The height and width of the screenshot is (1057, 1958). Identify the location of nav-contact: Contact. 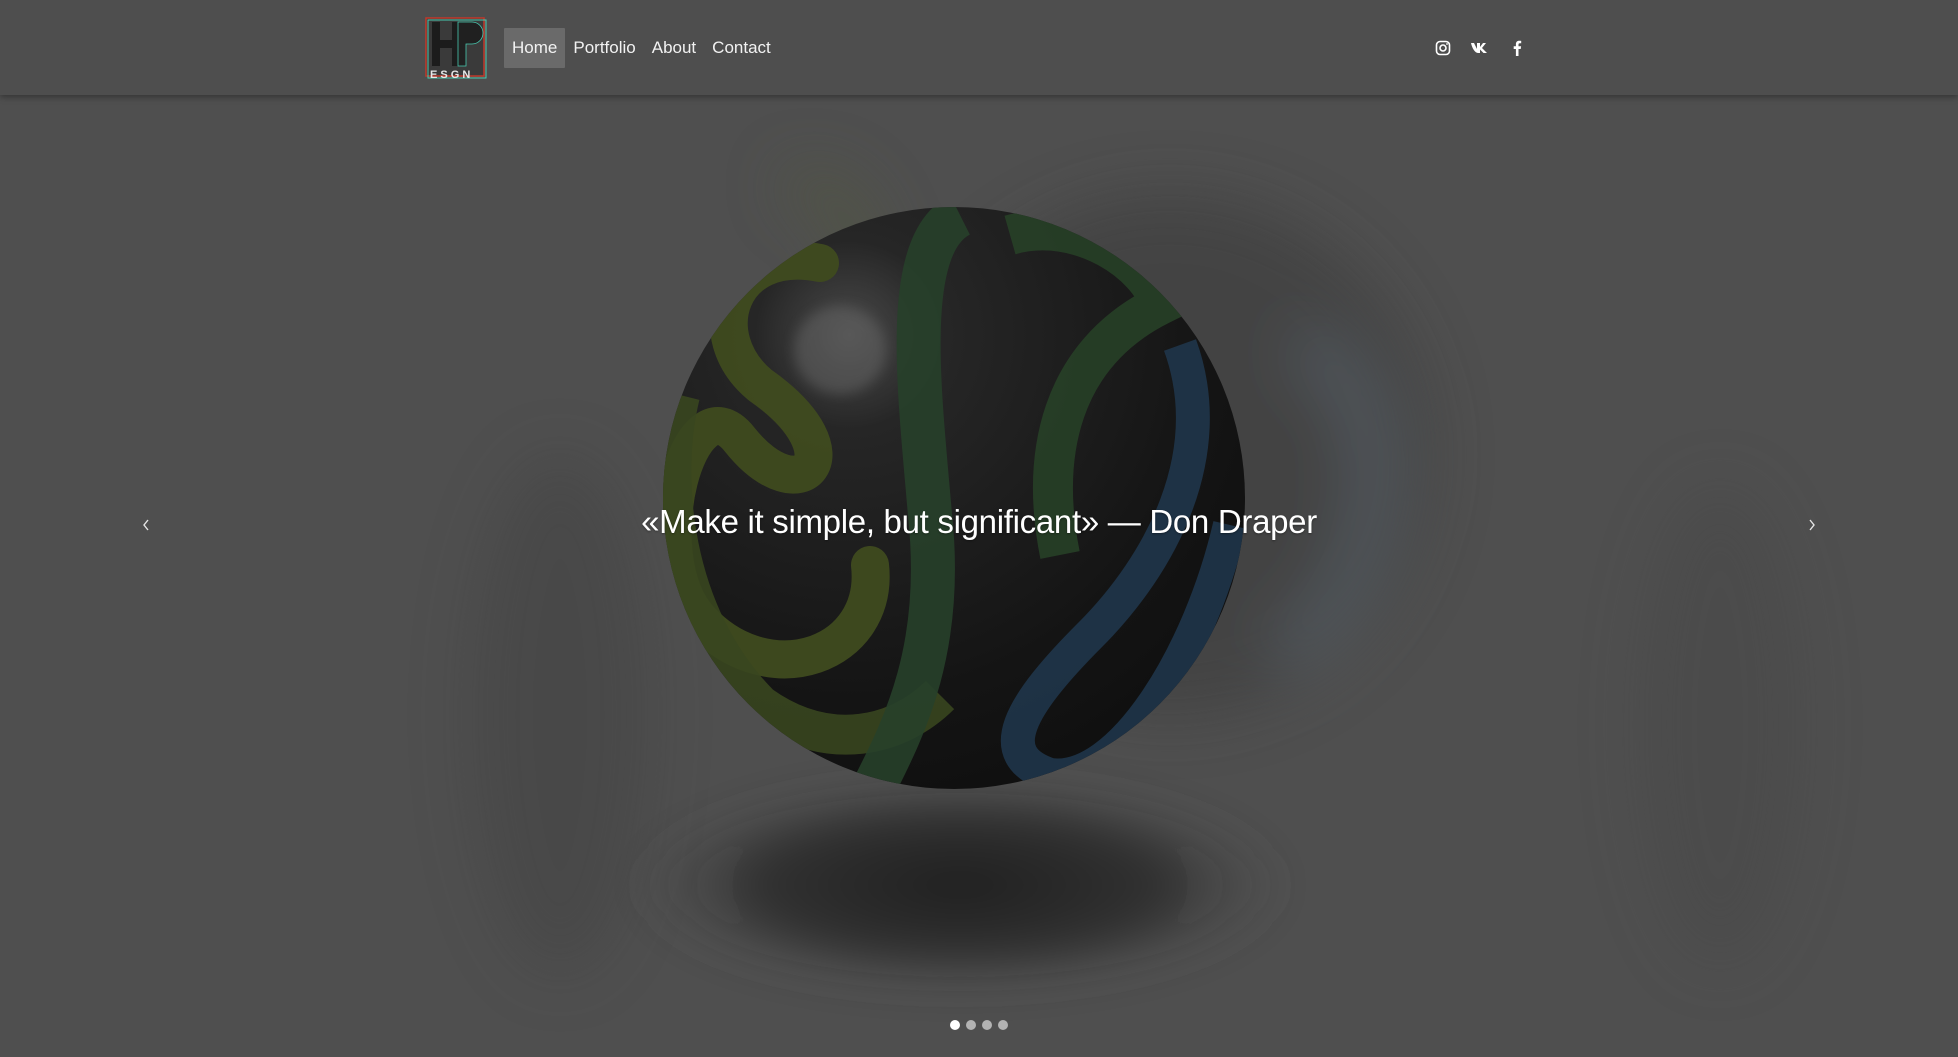
(741, 48).